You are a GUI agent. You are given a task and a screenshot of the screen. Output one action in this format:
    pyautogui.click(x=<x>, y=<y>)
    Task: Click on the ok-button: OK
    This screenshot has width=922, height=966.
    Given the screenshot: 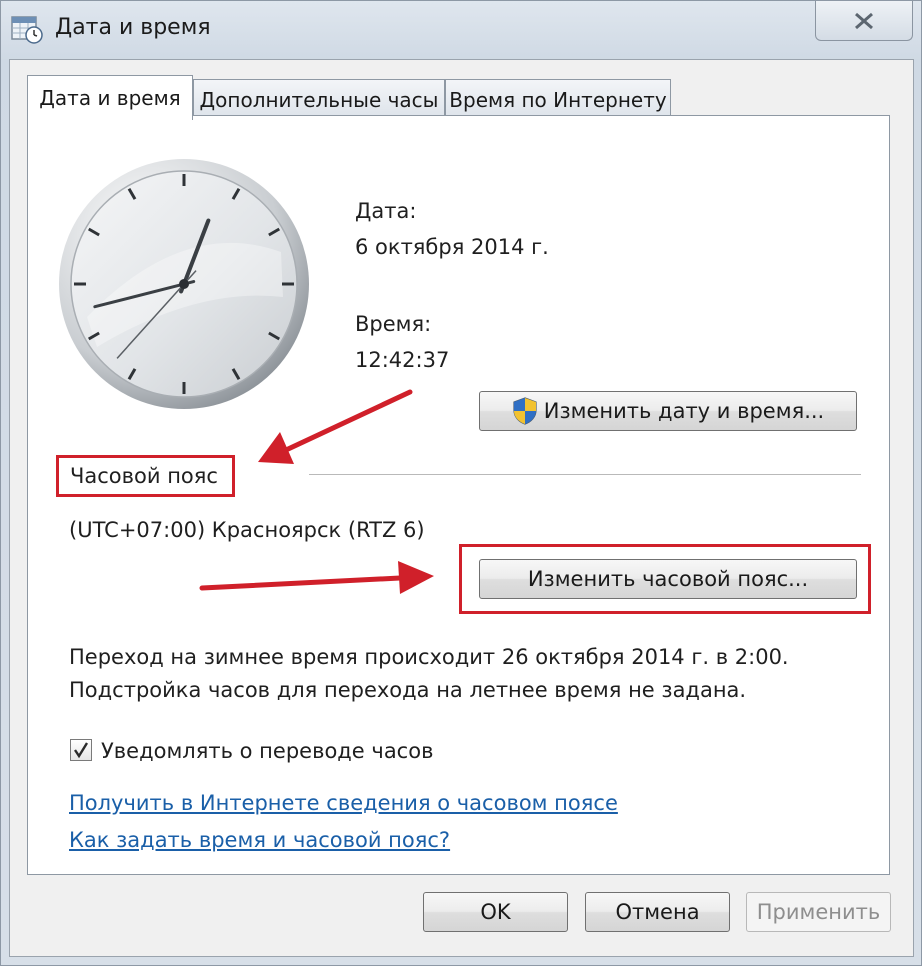 What is the action you would take?
    pyautogui.click(x=495, y=912)
    